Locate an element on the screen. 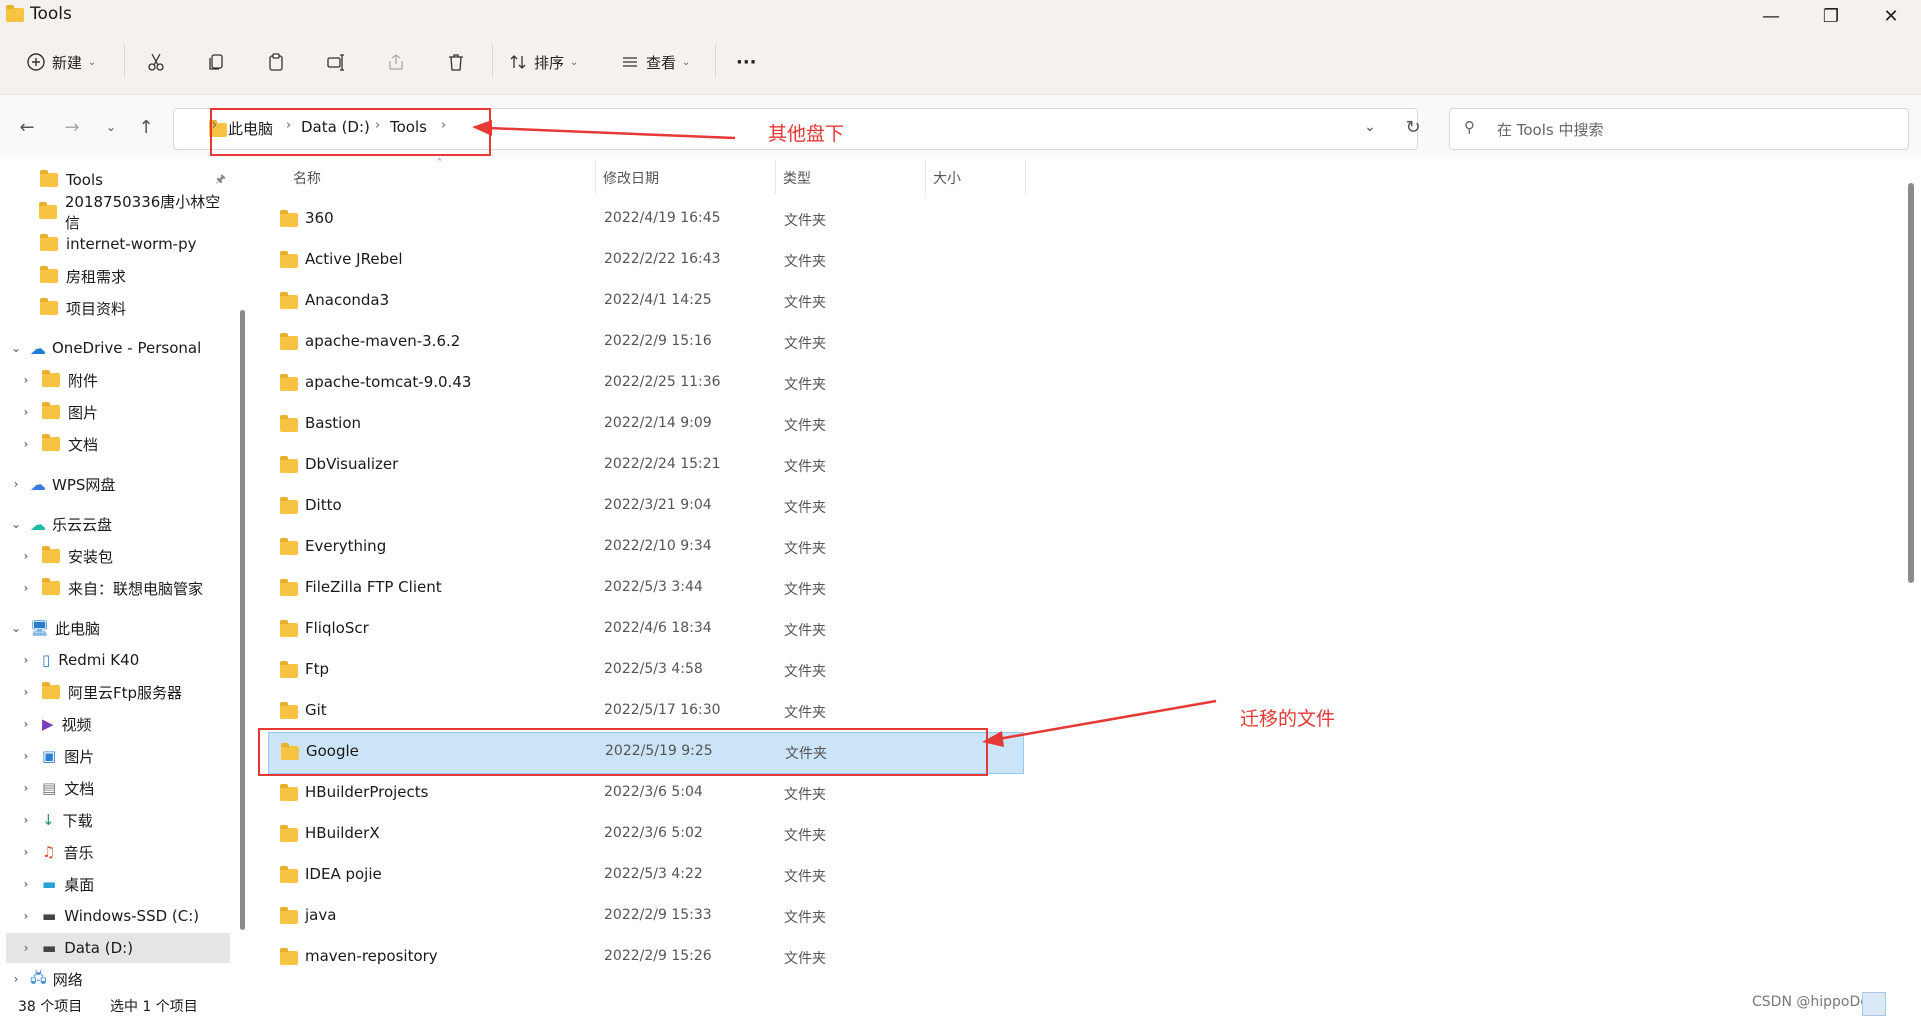  file-row: Active JRebel 2022/2/22 16:43 文件夹 is located at coordinates (645, 261).